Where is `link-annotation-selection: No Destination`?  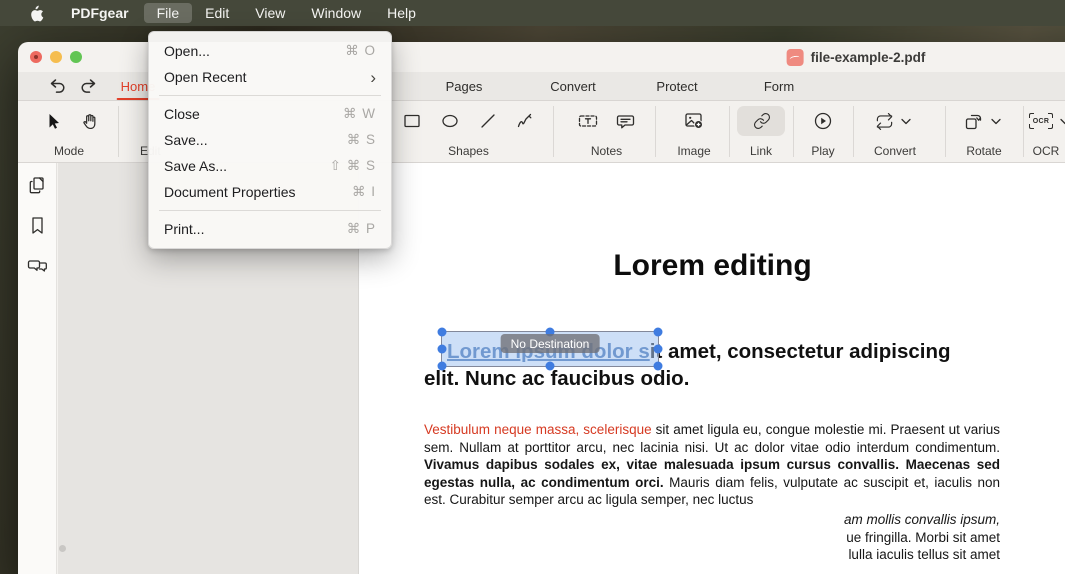 link-annotation-selection: No Destination is located at coordinates (550, 349).